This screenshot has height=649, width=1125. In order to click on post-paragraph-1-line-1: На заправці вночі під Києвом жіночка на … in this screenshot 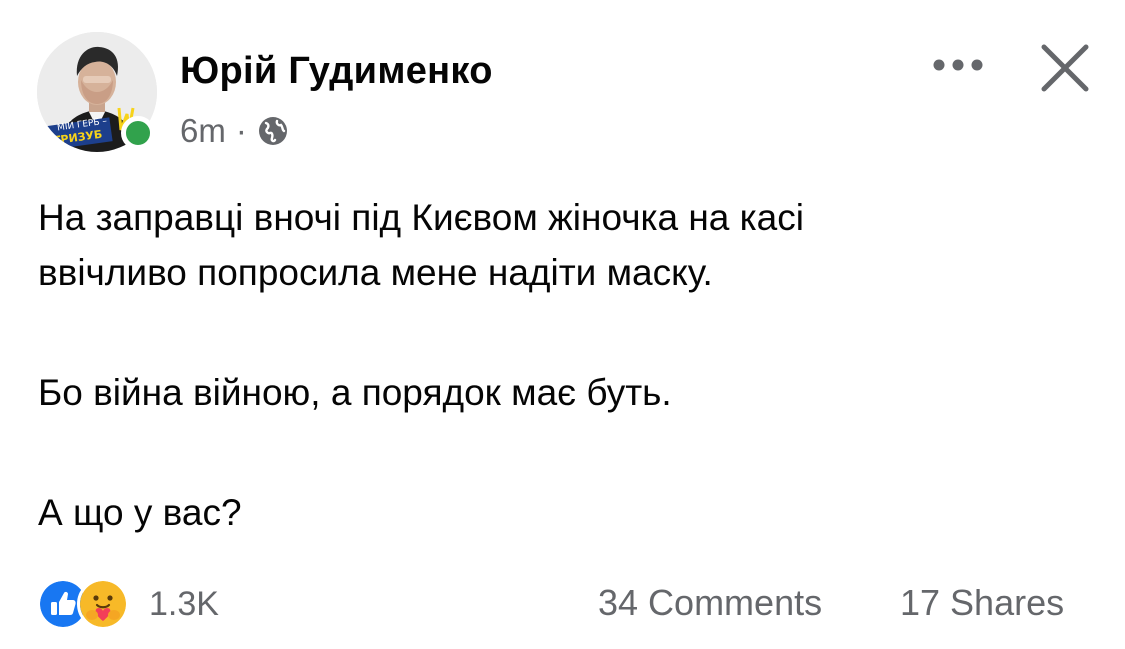, I will do `click(421, 217)`.